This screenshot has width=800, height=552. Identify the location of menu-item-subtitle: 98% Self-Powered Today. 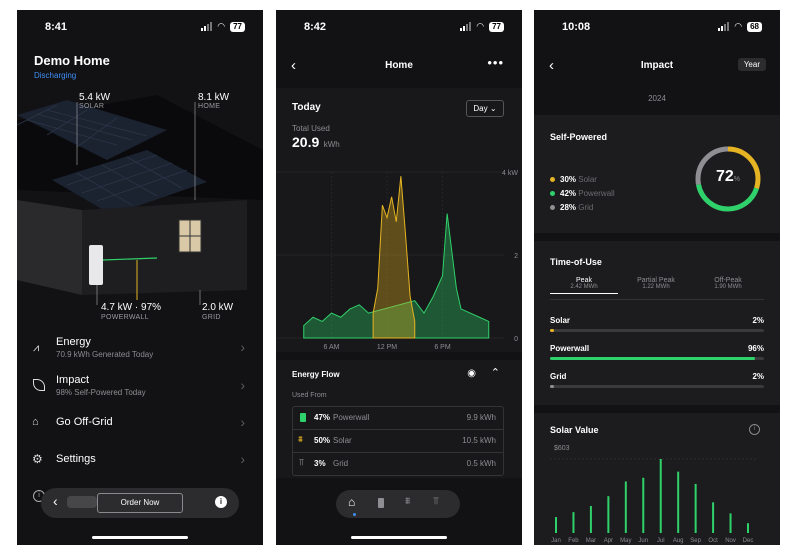
(101, 392).